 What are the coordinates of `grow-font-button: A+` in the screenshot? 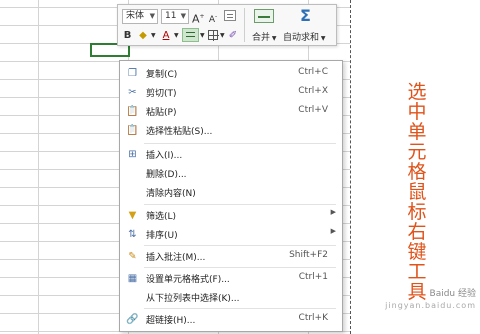 It's located at (198, 17).